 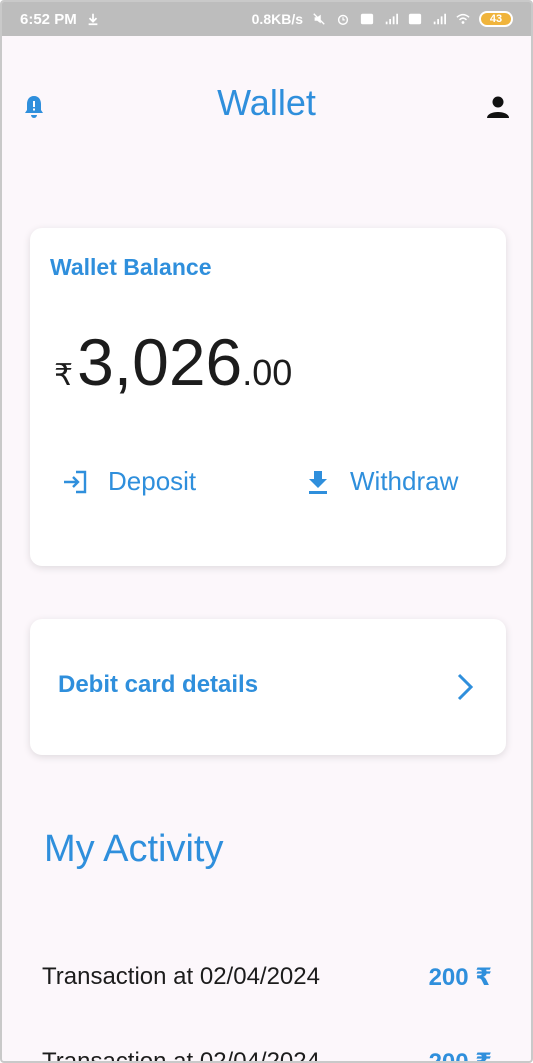 I want to click on status-left: 6:52 PM, so click(x=60, y=19).